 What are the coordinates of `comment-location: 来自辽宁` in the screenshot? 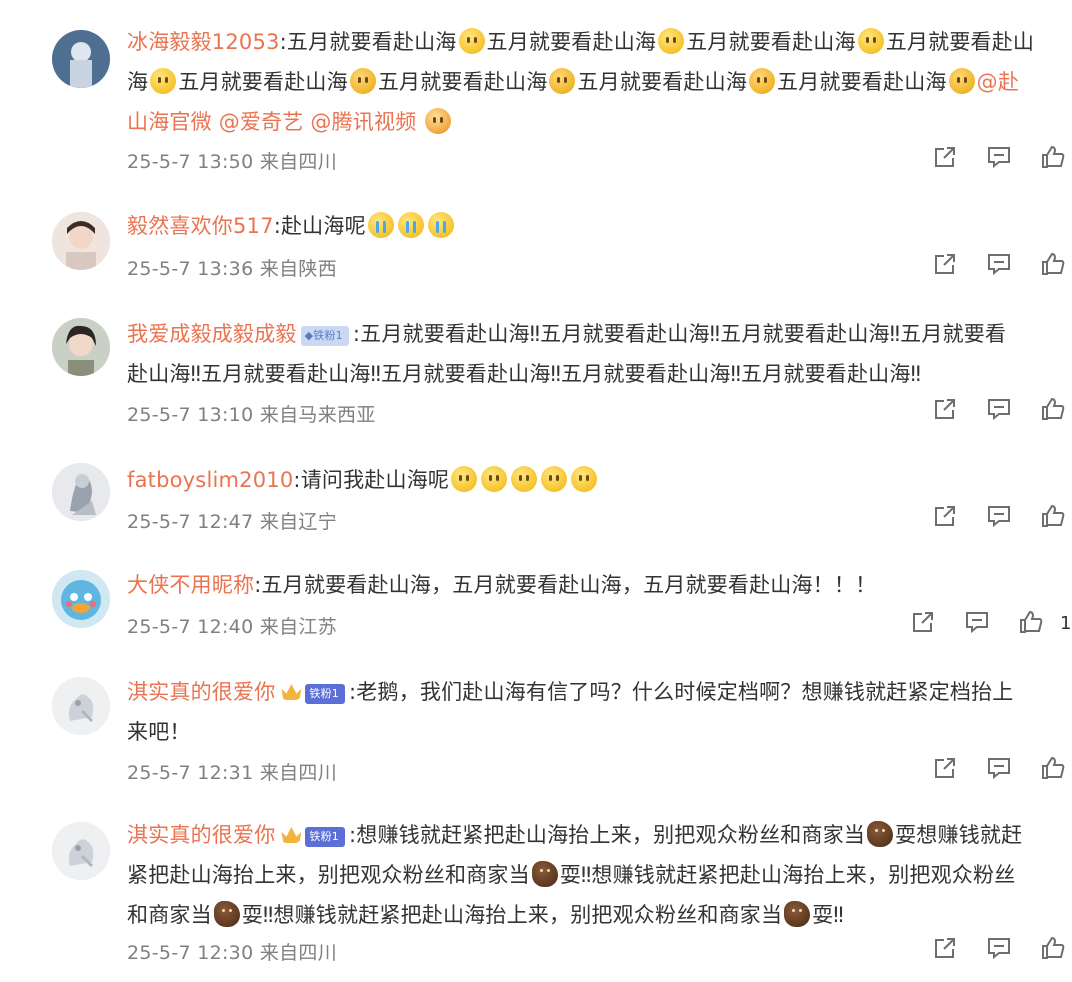 It's located at (298, 522).